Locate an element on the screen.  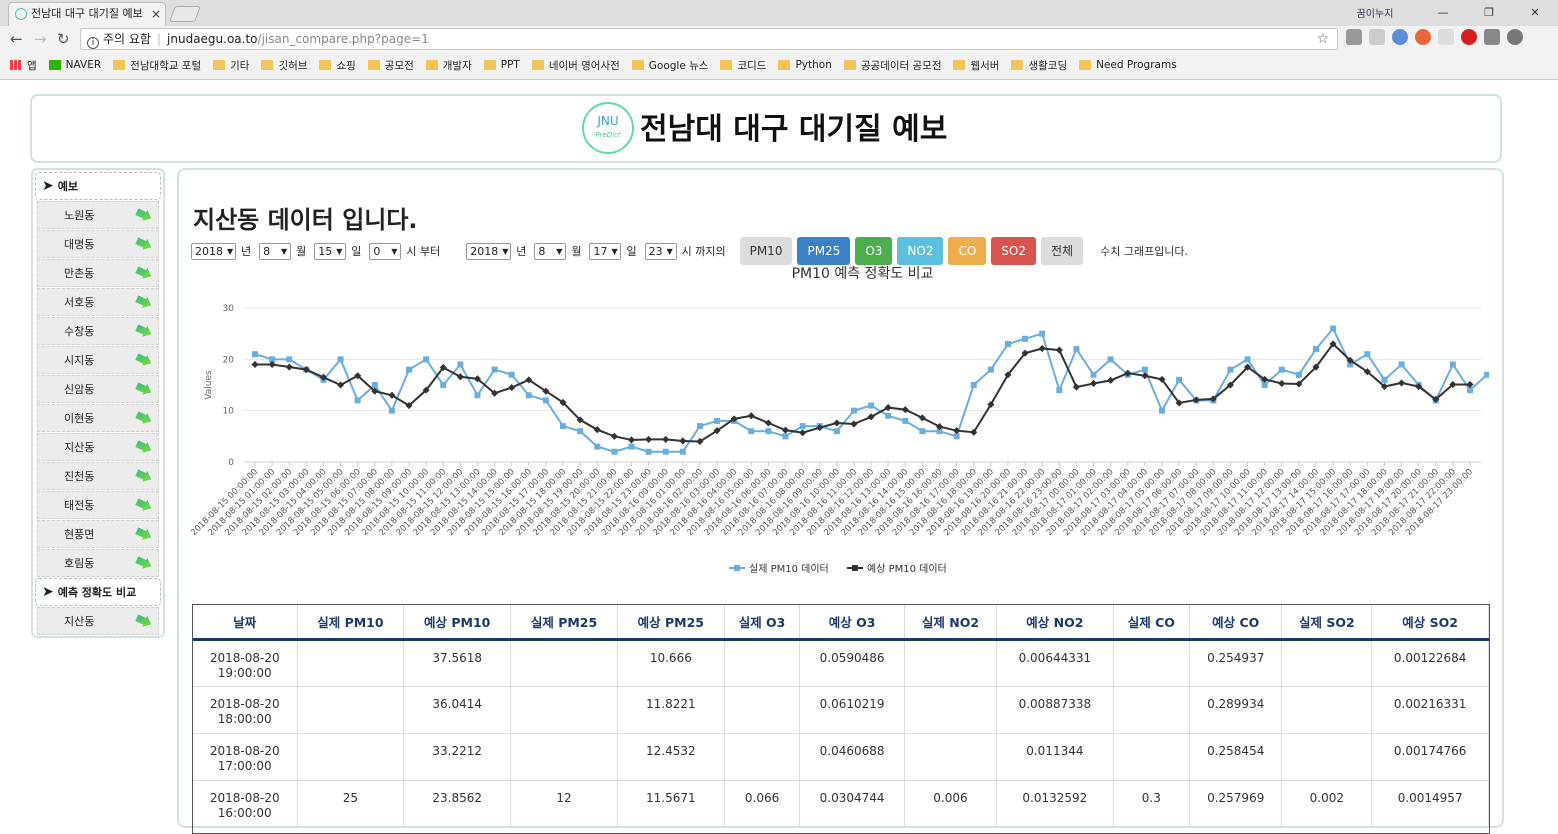
bookmark-item: 개발자 is located at coordinates (448, 65).